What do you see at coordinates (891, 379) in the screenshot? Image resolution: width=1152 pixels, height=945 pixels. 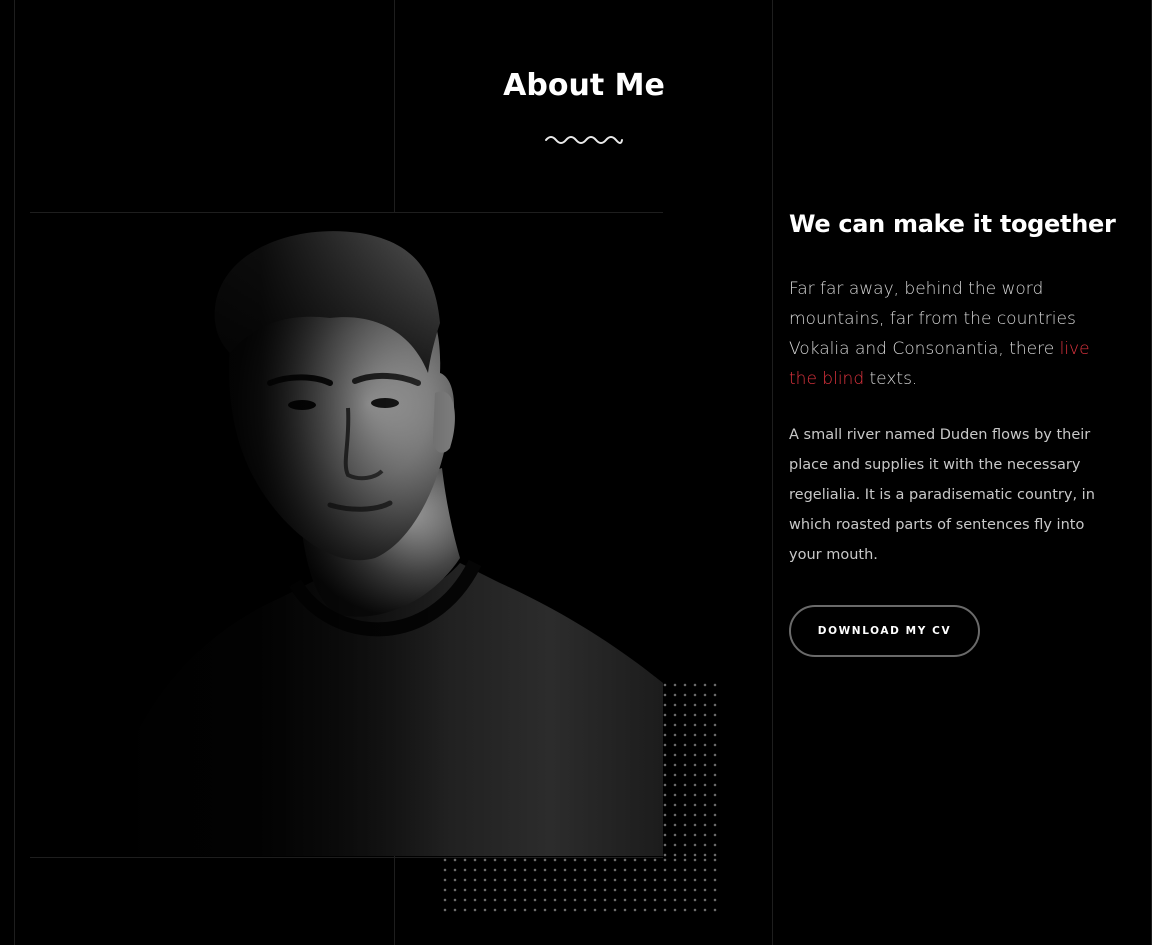 I see `lead-text-end: texts.` at bounding box center [891, 379].